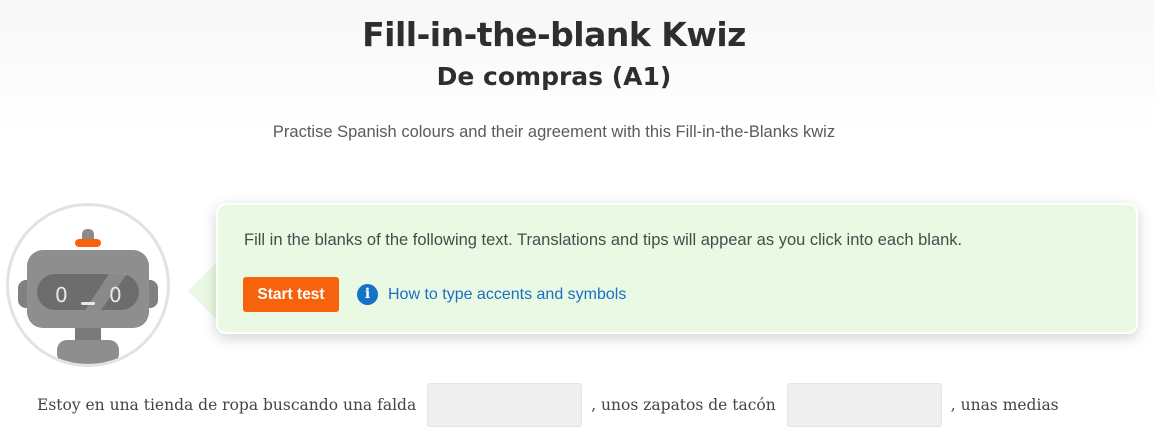  Describe the element at coordinates (507, 294) in the screenshot. I see `accents-help-link: How to type accents and symbols` at that location.